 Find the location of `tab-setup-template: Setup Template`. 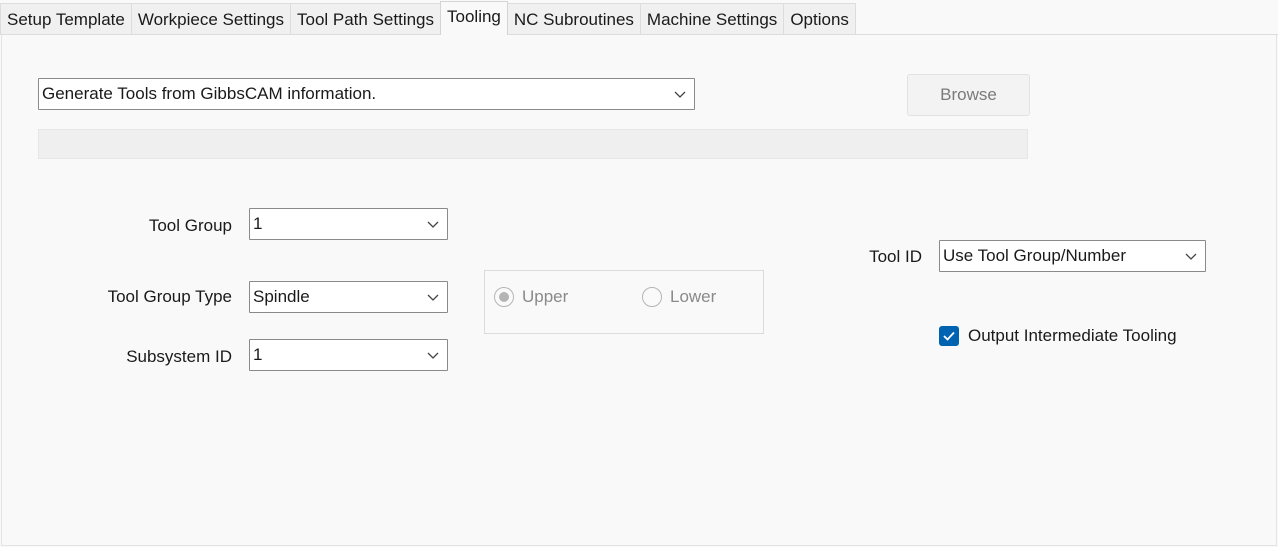

tab-setup-template: Setup Template is located at coordinates (66, 18).